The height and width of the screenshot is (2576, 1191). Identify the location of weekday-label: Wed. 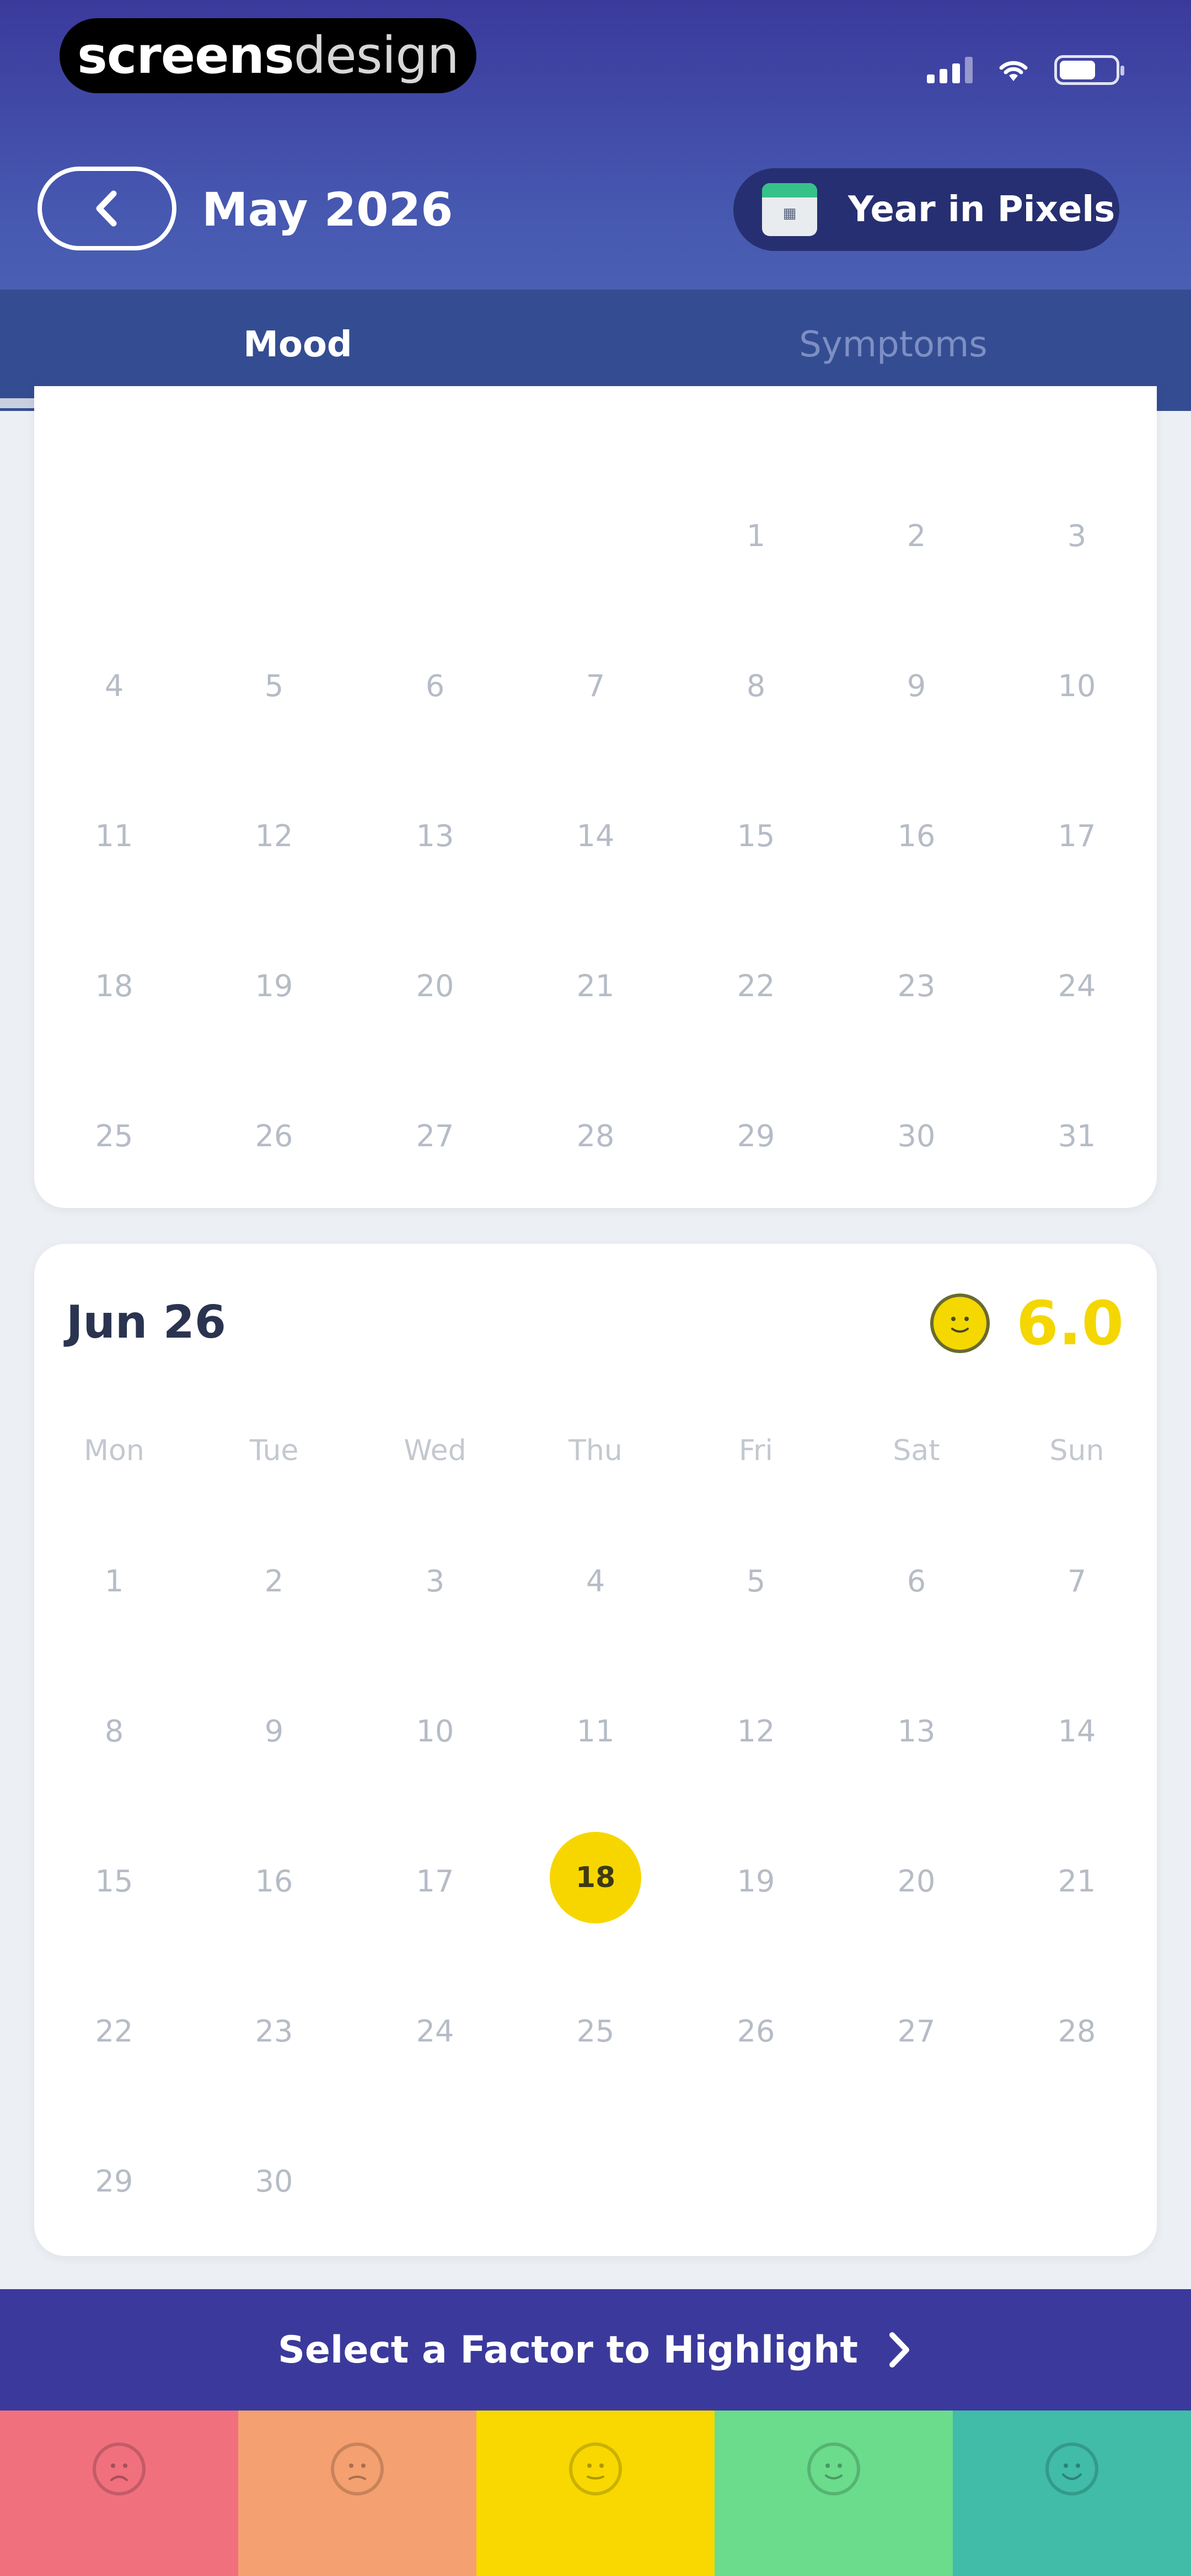
(435, 1450).